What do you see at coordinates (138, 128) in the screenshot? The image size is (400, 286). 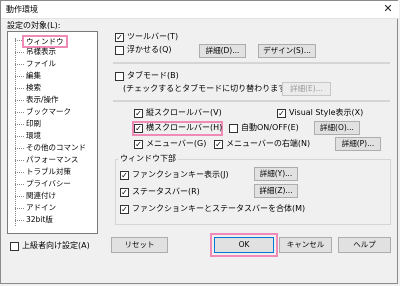 I see `hscroll-checkbox: ✓` at bounding box center [138, 128].